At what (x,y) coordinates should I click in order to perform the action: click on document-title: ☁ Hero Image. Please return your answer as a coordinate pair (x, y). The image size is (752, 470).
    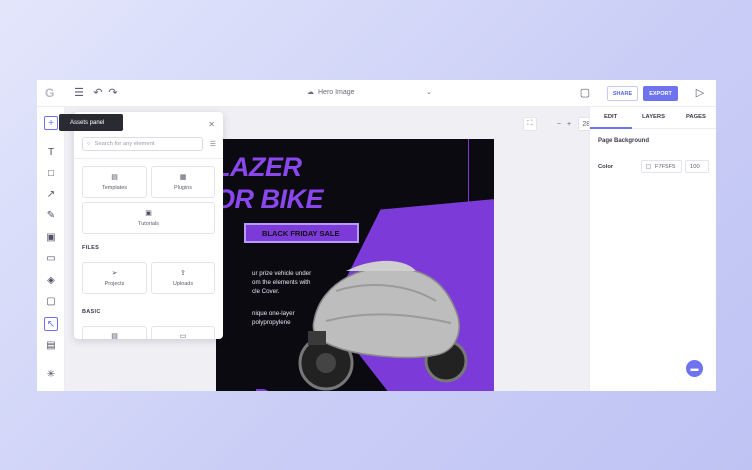
    Looking at the image, I should click on (331, 92).